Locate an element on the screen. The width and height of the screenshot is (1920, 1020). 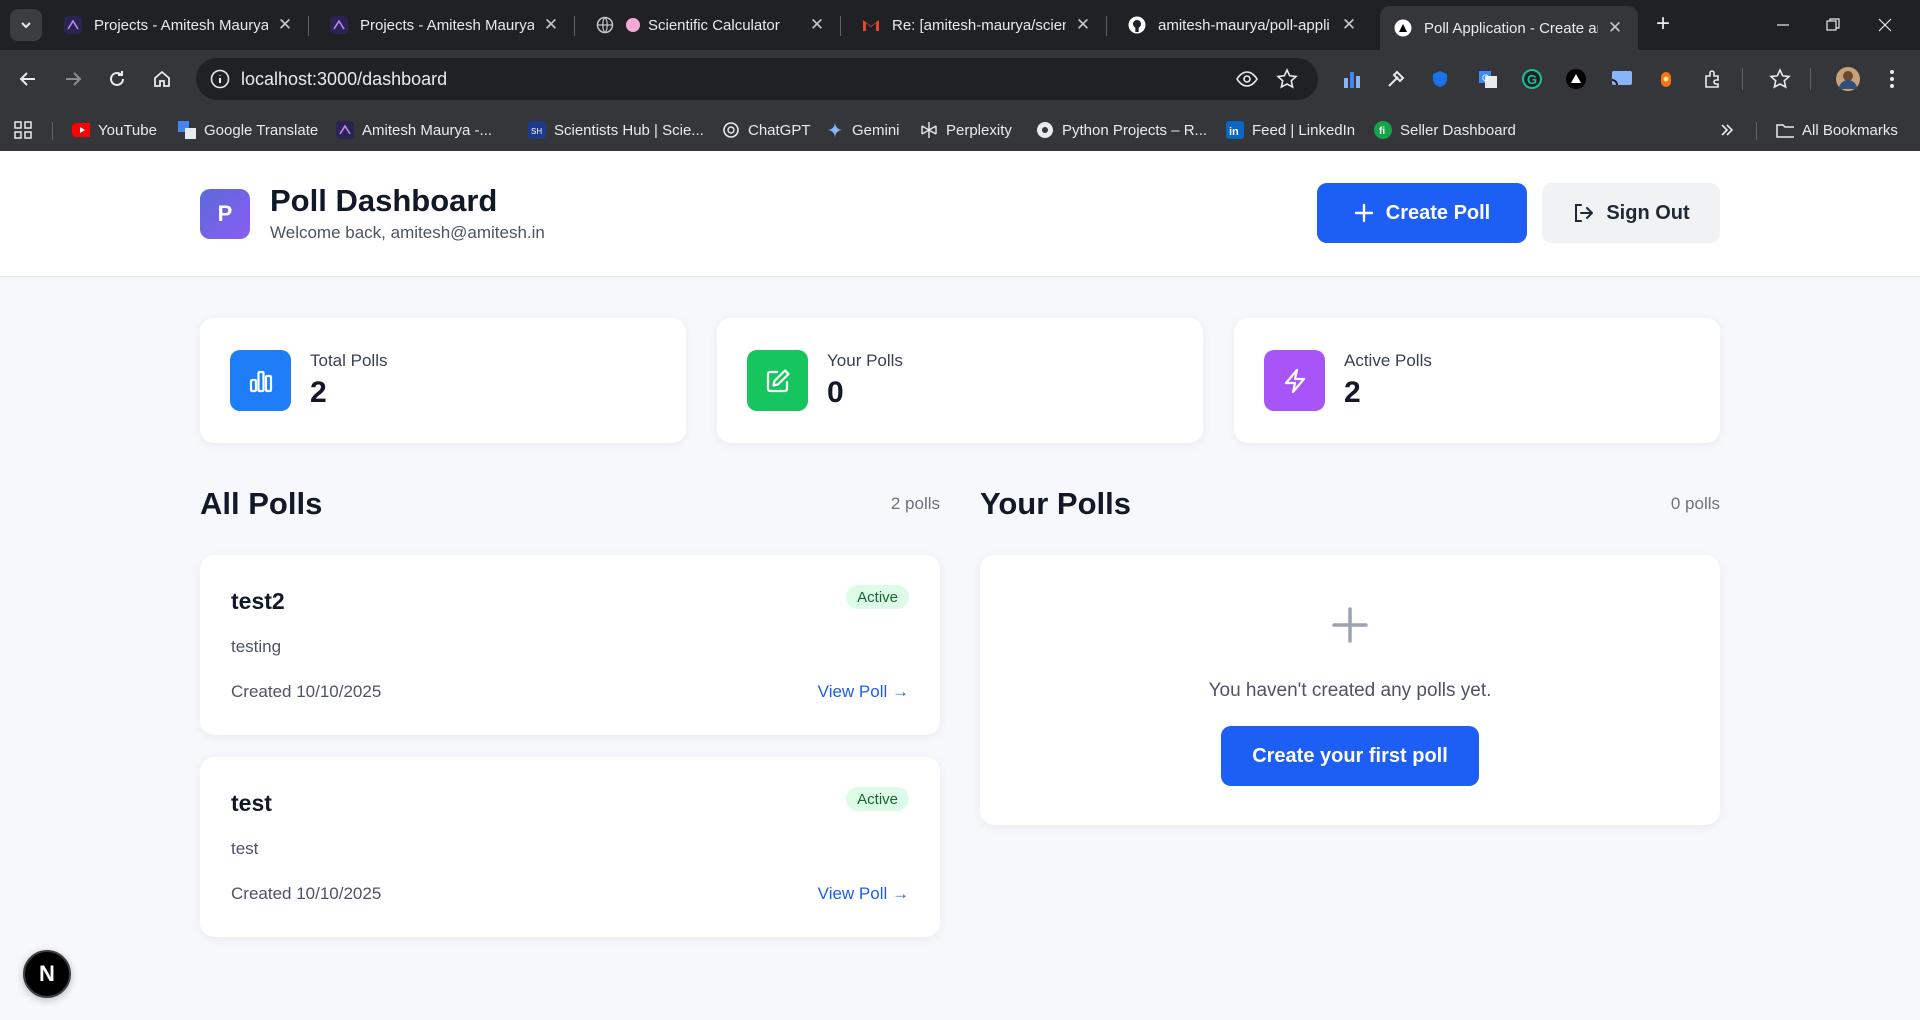
browser-tab: Scientific Calculator ✕ is located at coordinates (711, 25).